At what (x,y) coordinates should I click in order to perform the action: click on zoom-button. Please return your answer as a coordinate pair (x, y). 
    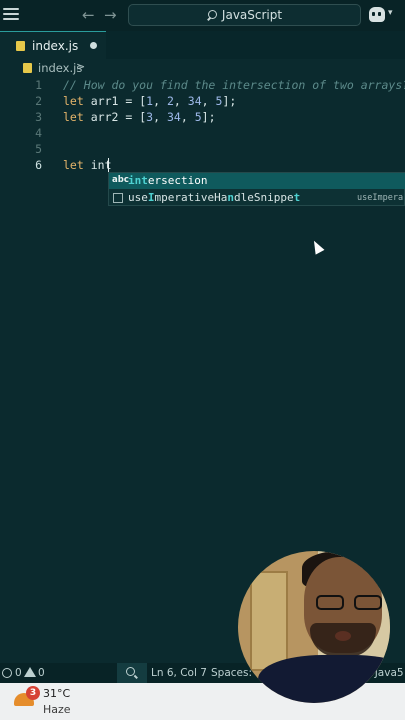
    Looking at the image, I should click on (132, 673).